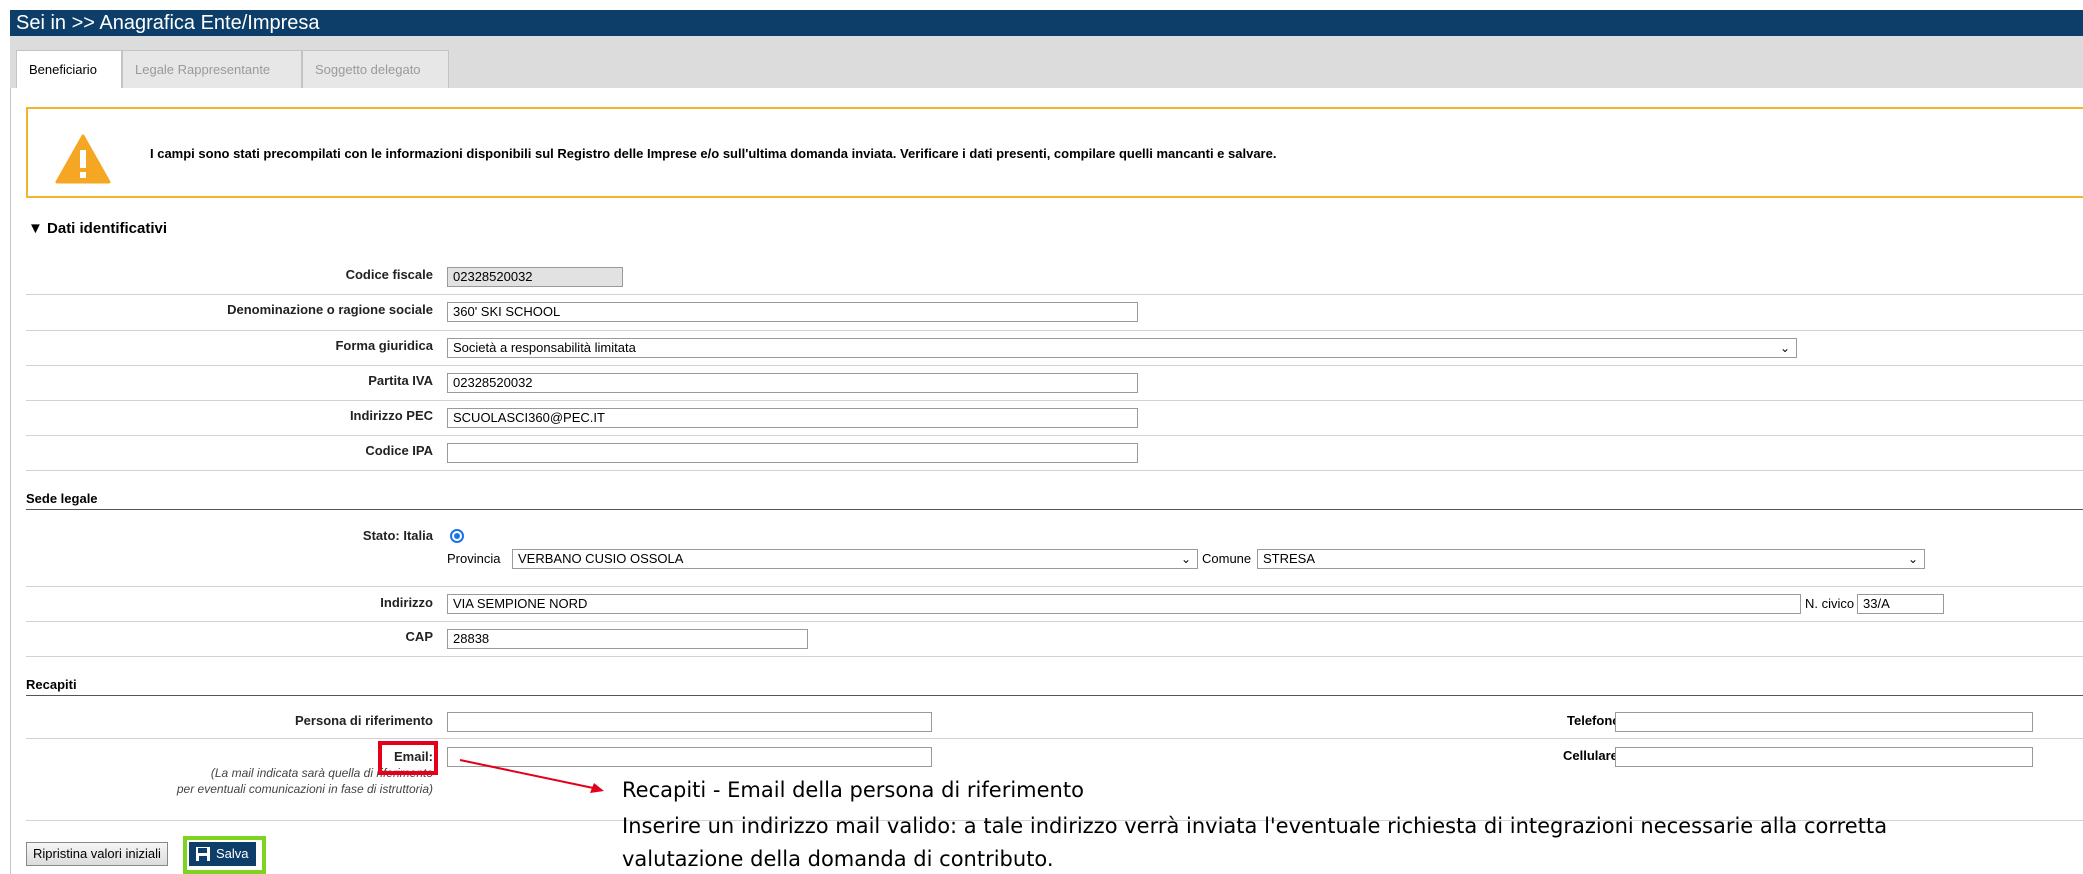  What do you see at coordinates (792, 312) in the screenshot?
I see `denominazione-input: 360' SKI SCHOOL` at bounding box center [792, 312].